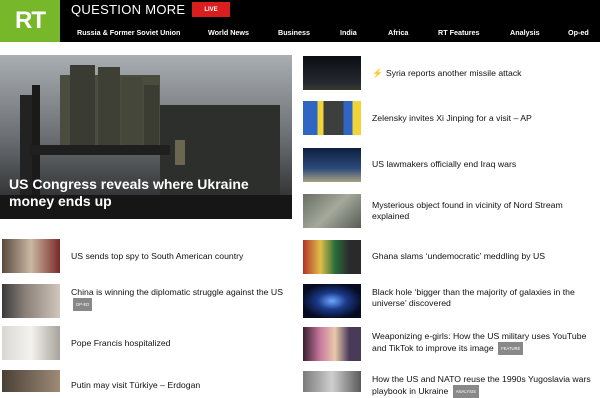  What do you see at coordinates (211, 9) in the screenshot?
I see `live-button: LIVE` at bounding box center [211, 9].